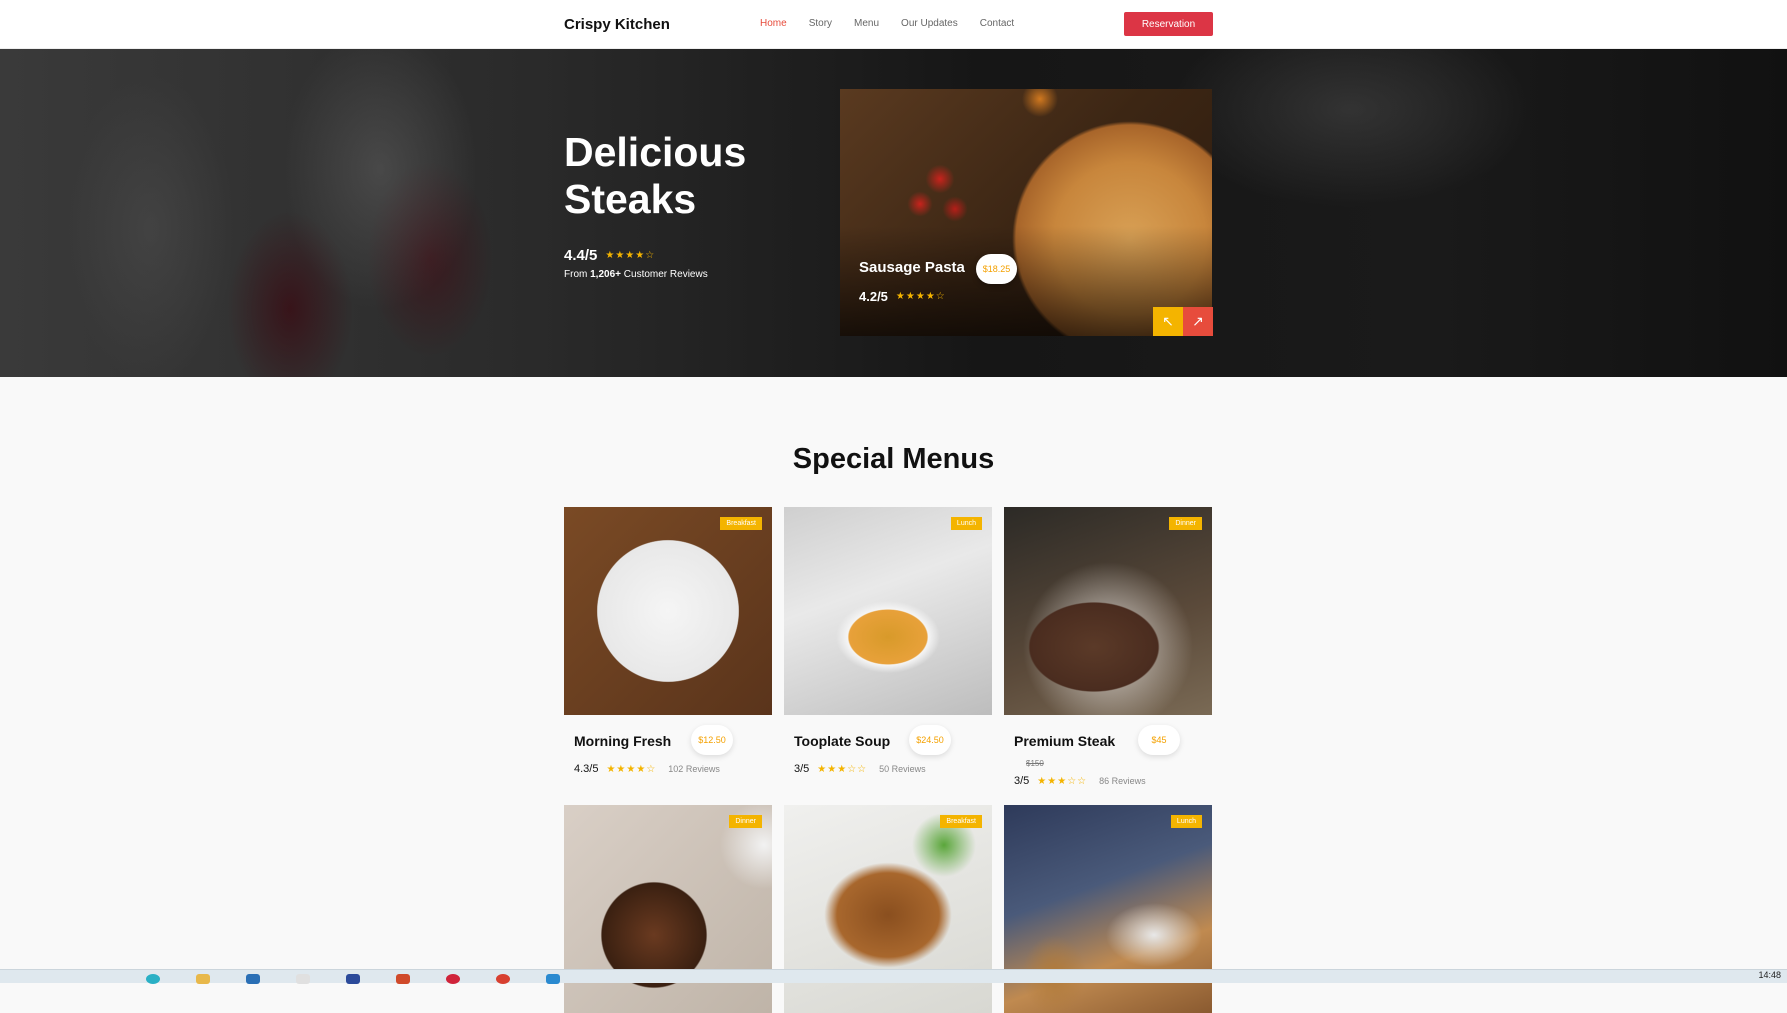 The image size is (1787, 1013). Describe the element at coordinates (1168, 24) in the screenshot. I see `reservation-button: Reservation` at that location.